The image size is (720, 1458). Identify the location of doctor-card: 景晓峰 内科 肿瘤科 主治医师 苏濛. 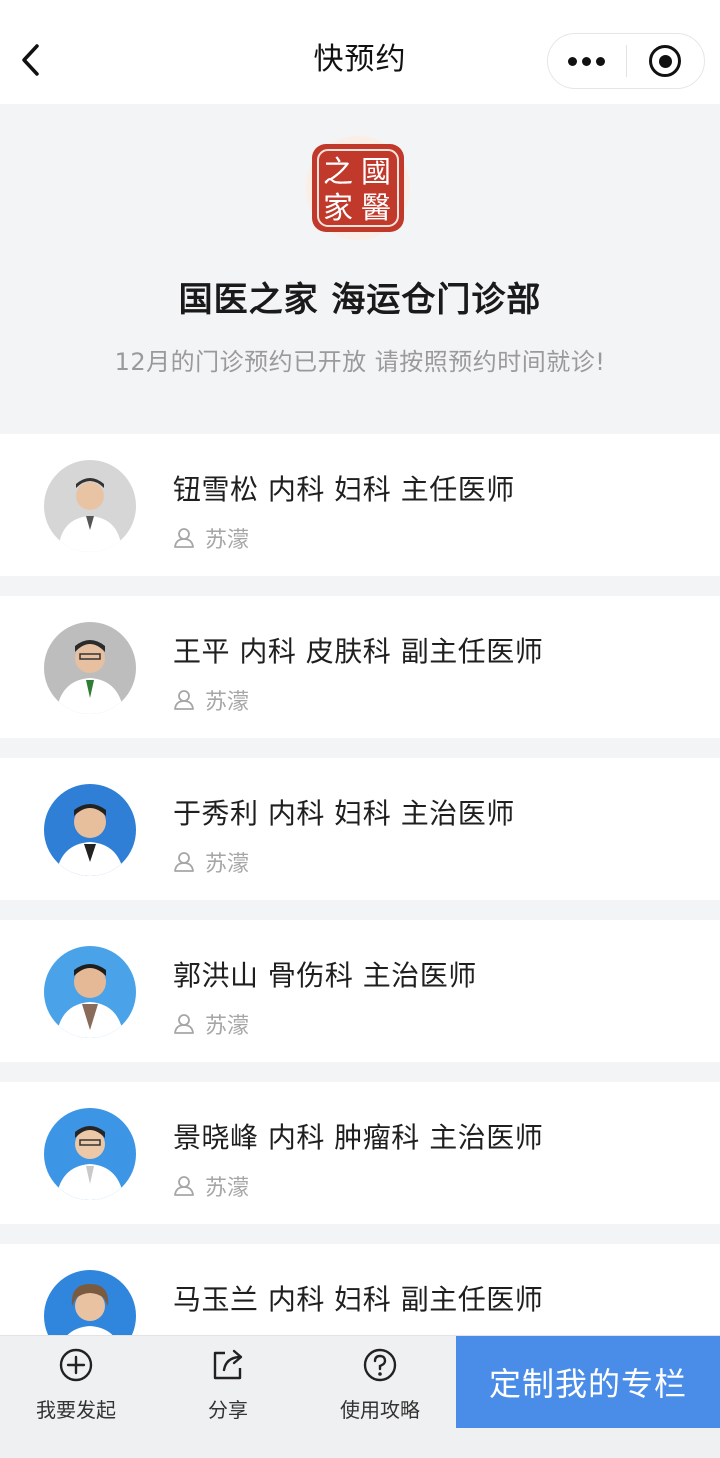
(360, 1153).